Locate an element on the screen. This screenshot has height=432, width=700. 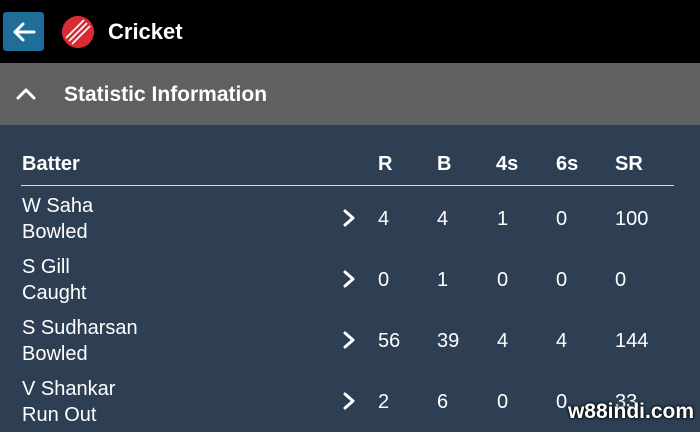
batter-name: S Gill is located at coordinates (46, 267).